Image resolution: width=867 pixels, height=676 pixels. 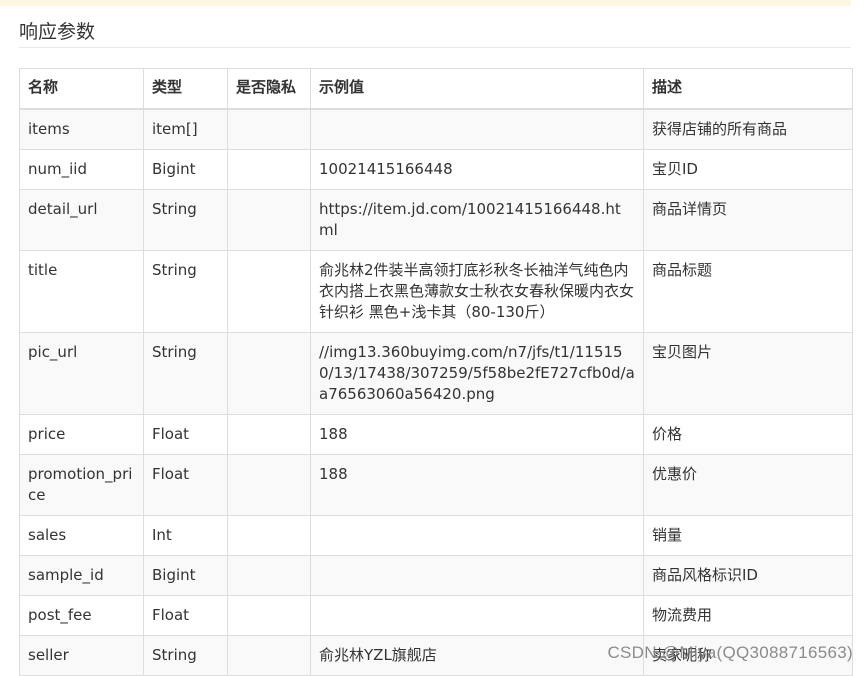 I want to click on table-row: num_iid Bigint 10021415166448 宝贝ID, so click(x=436, y=170).